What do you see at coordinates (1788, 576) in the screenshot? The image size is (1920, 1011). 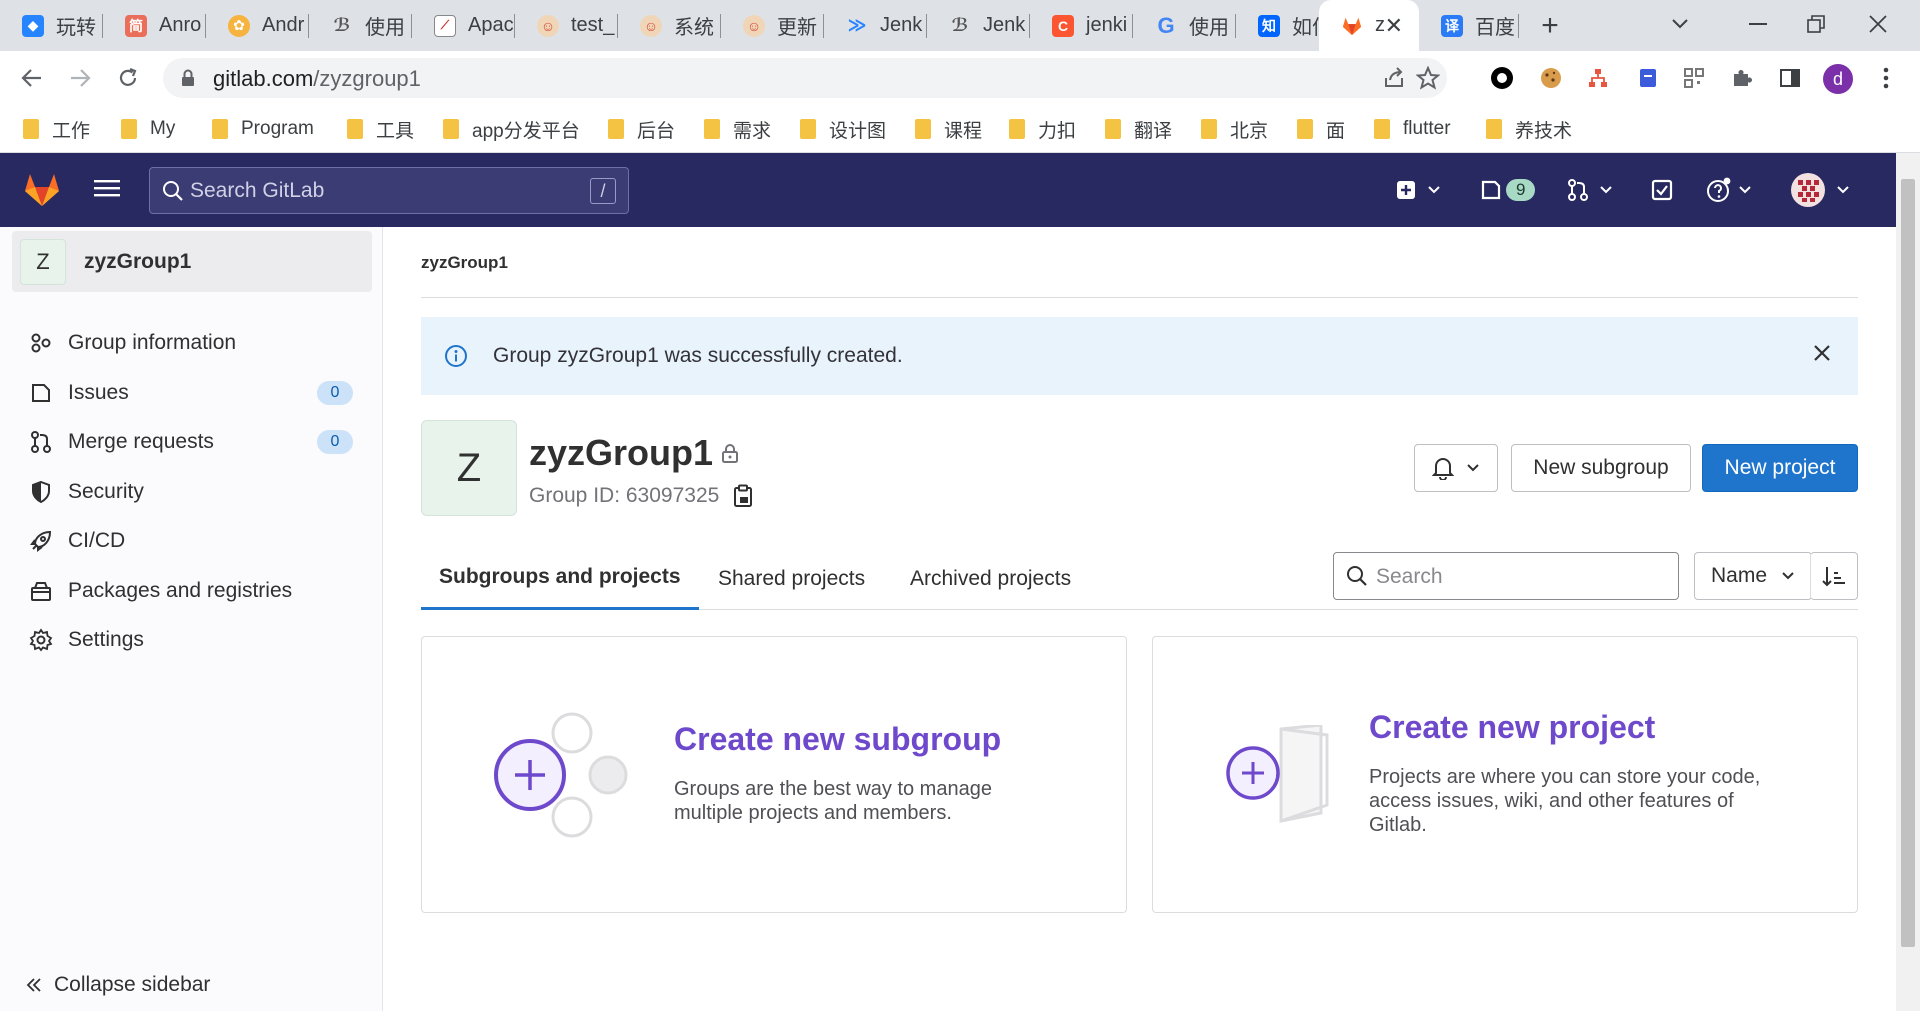 I see `chevron-down-icon` at bounding box center [1788, 576].